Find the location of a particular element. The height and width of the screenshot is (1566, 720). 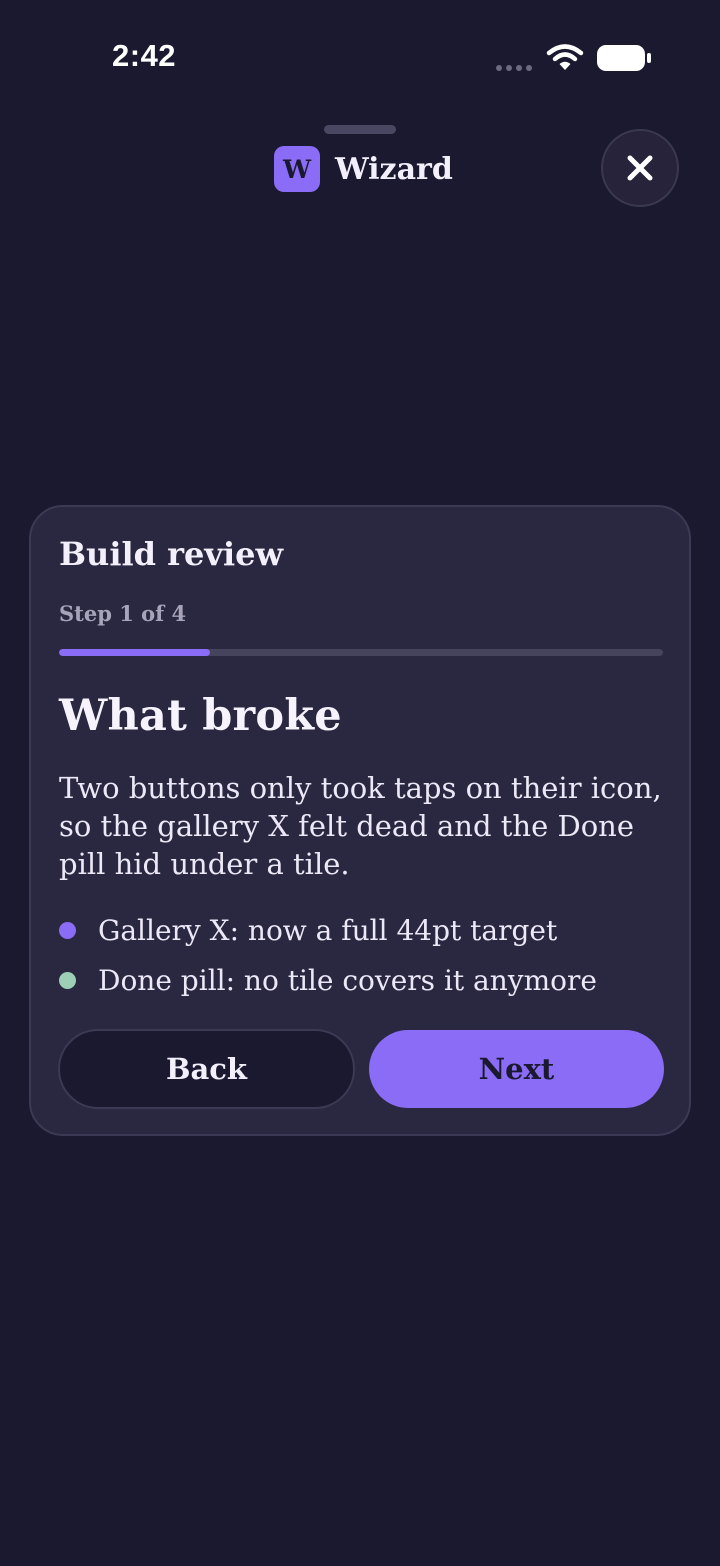

progress-bar is located at coordinates (361, 652).